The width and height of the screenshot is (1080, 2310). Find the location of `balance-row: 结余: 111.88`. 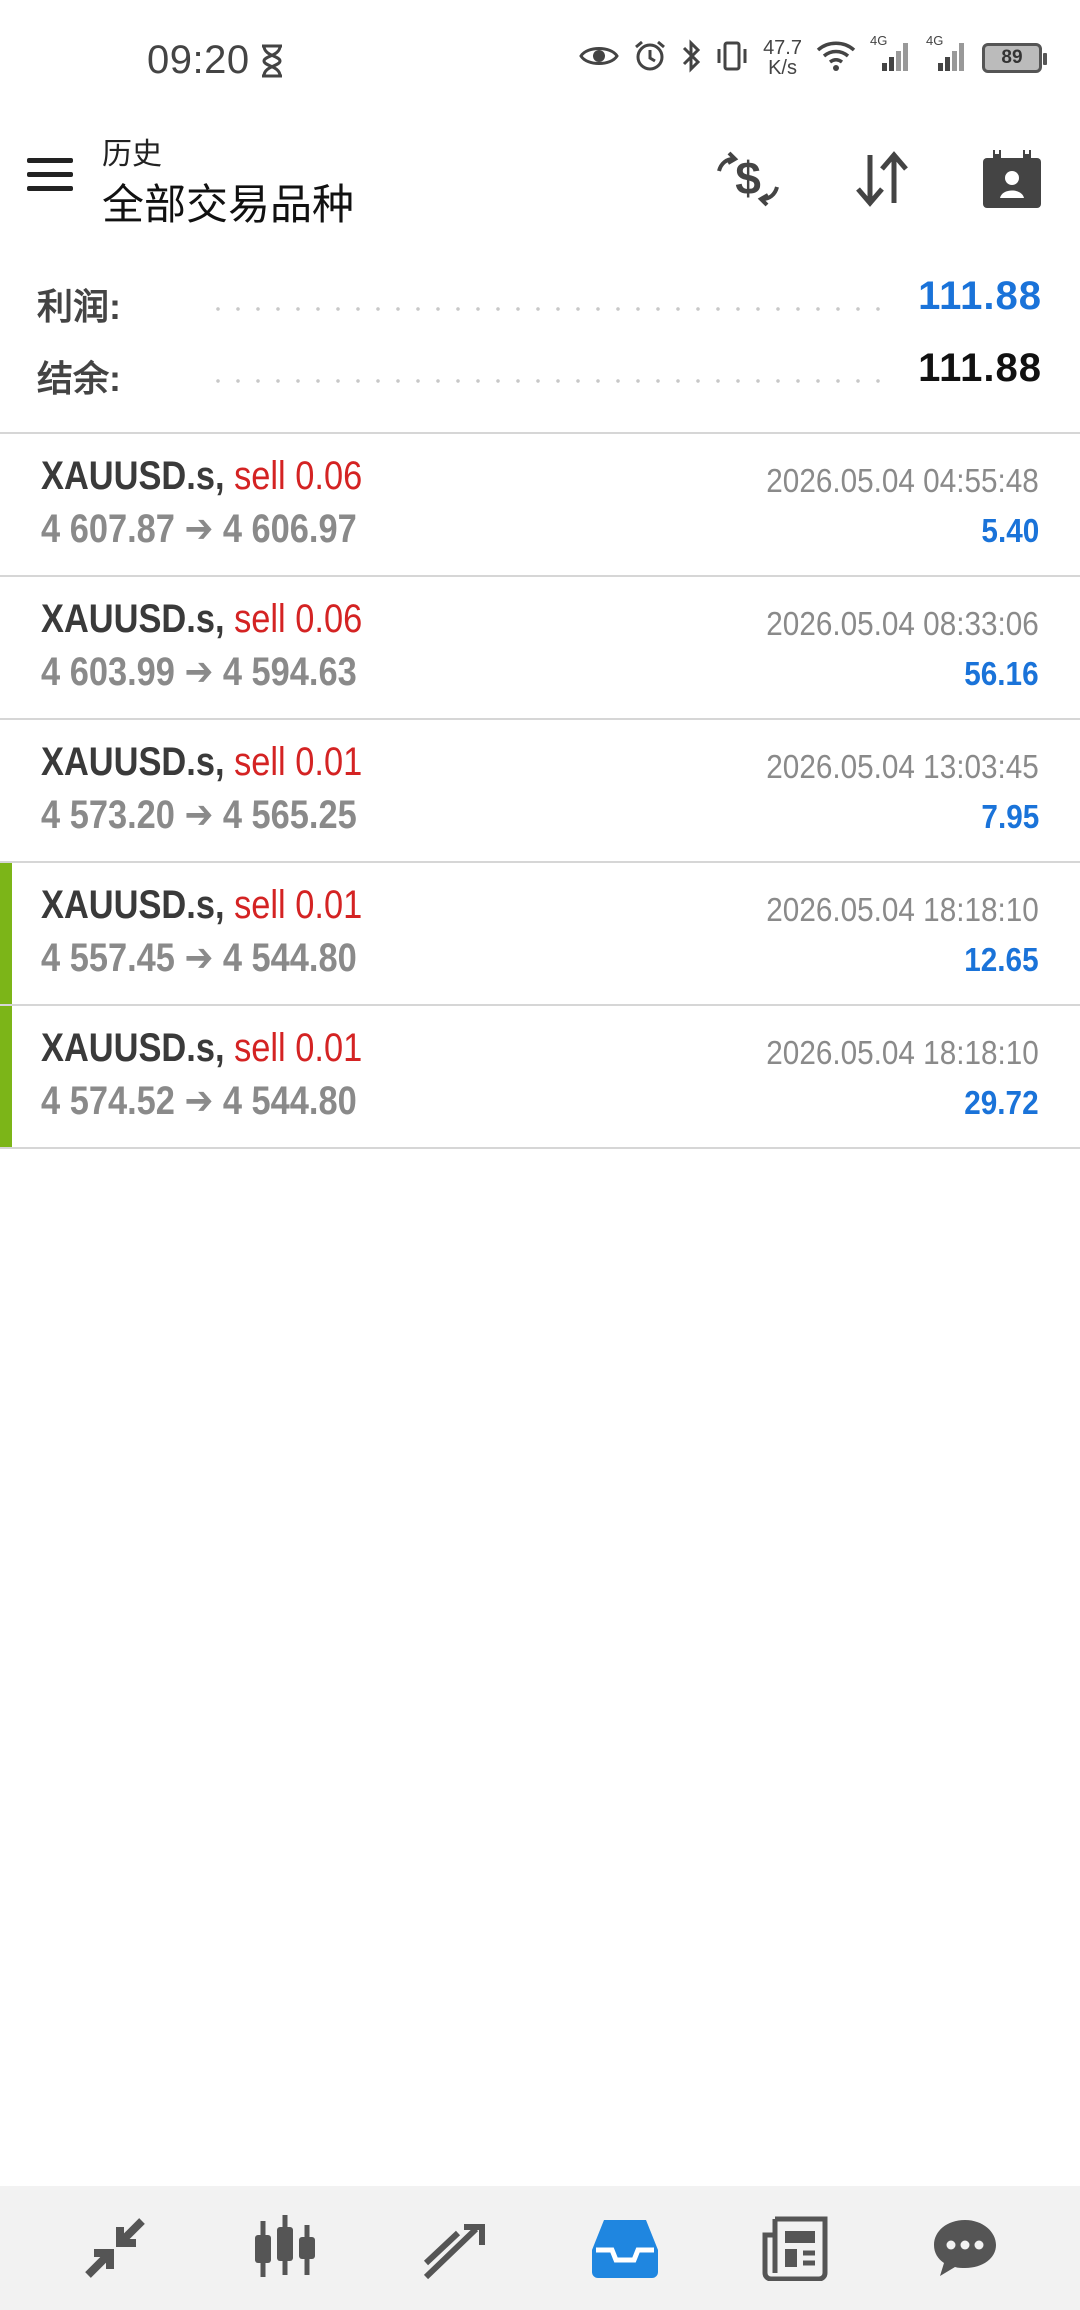

balance-row: 结余: 111.88 is located at coordinates (540, 378).